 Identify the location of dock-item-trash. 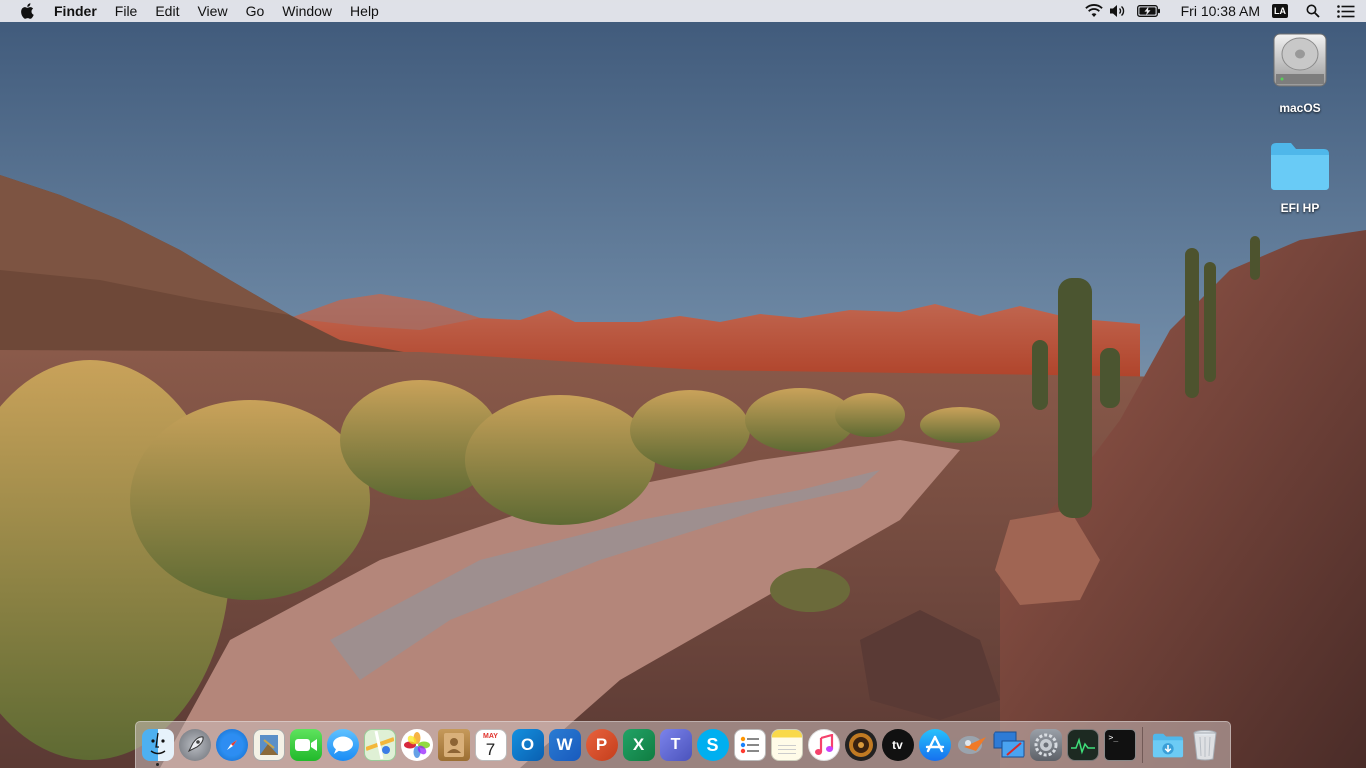
(1204, 745).